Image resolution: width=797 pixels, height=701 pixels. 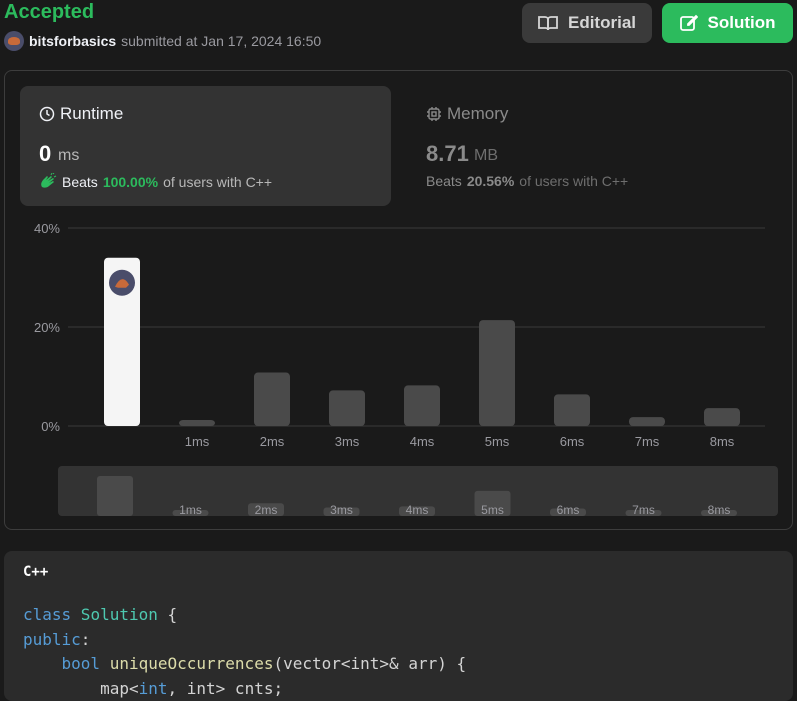 What do you see at coordinates (601, 22) in the screenshot?
I see `editorial-label: Editorial` at bounding box center [601, 22].